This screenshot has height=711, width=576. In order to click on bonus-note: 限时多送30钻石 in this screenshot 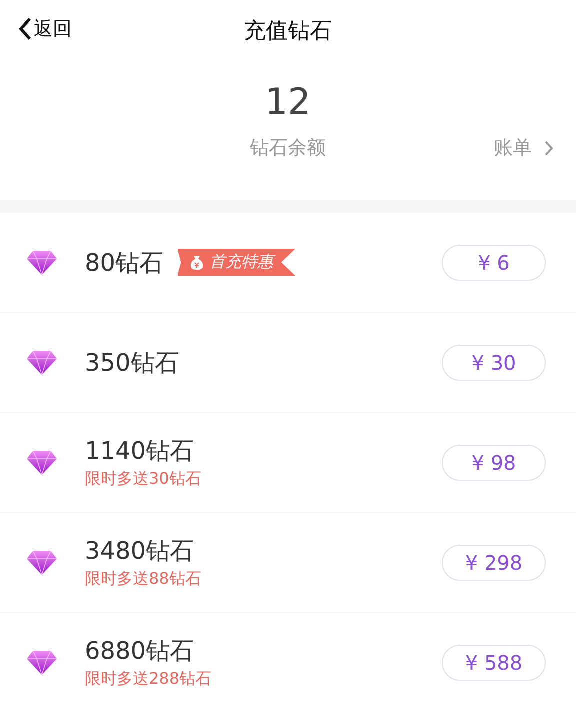, I will do `click(143, 479)`.